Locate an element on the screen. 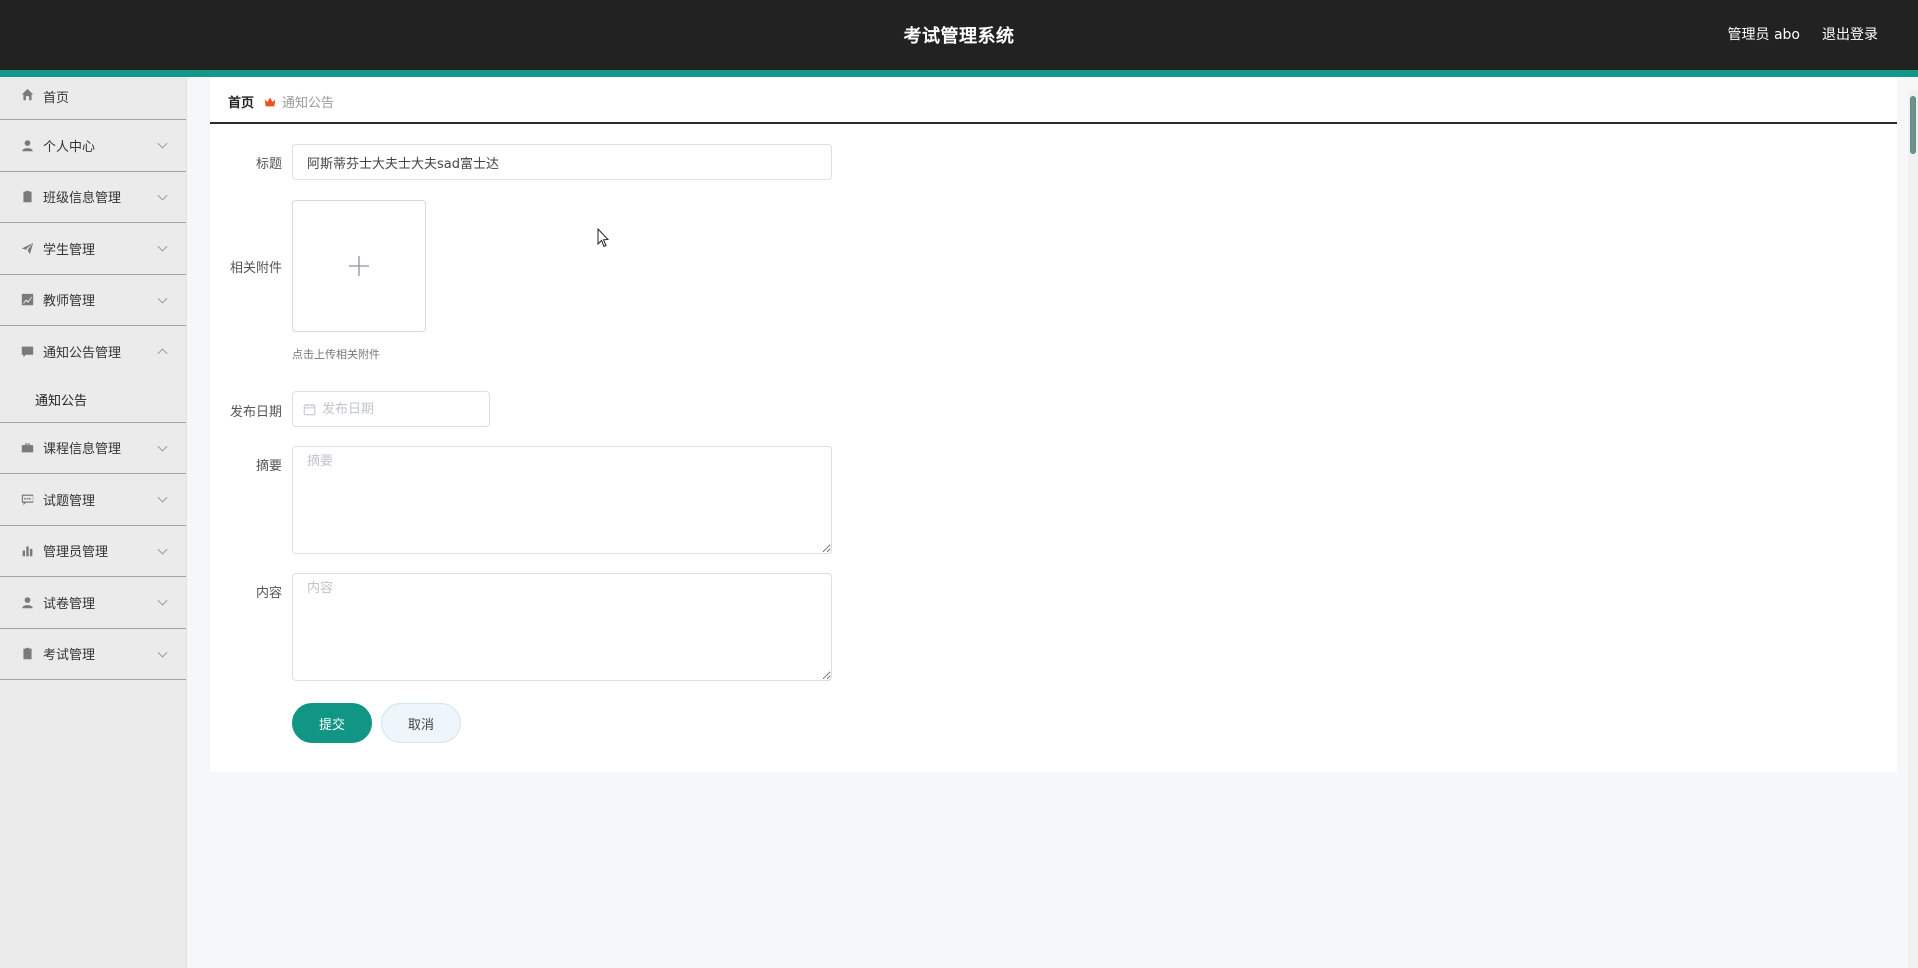 Image resolution: width=1918 pixels, height=968 pixels. scrollbar-thumb is located at coordinates (1913, 125).